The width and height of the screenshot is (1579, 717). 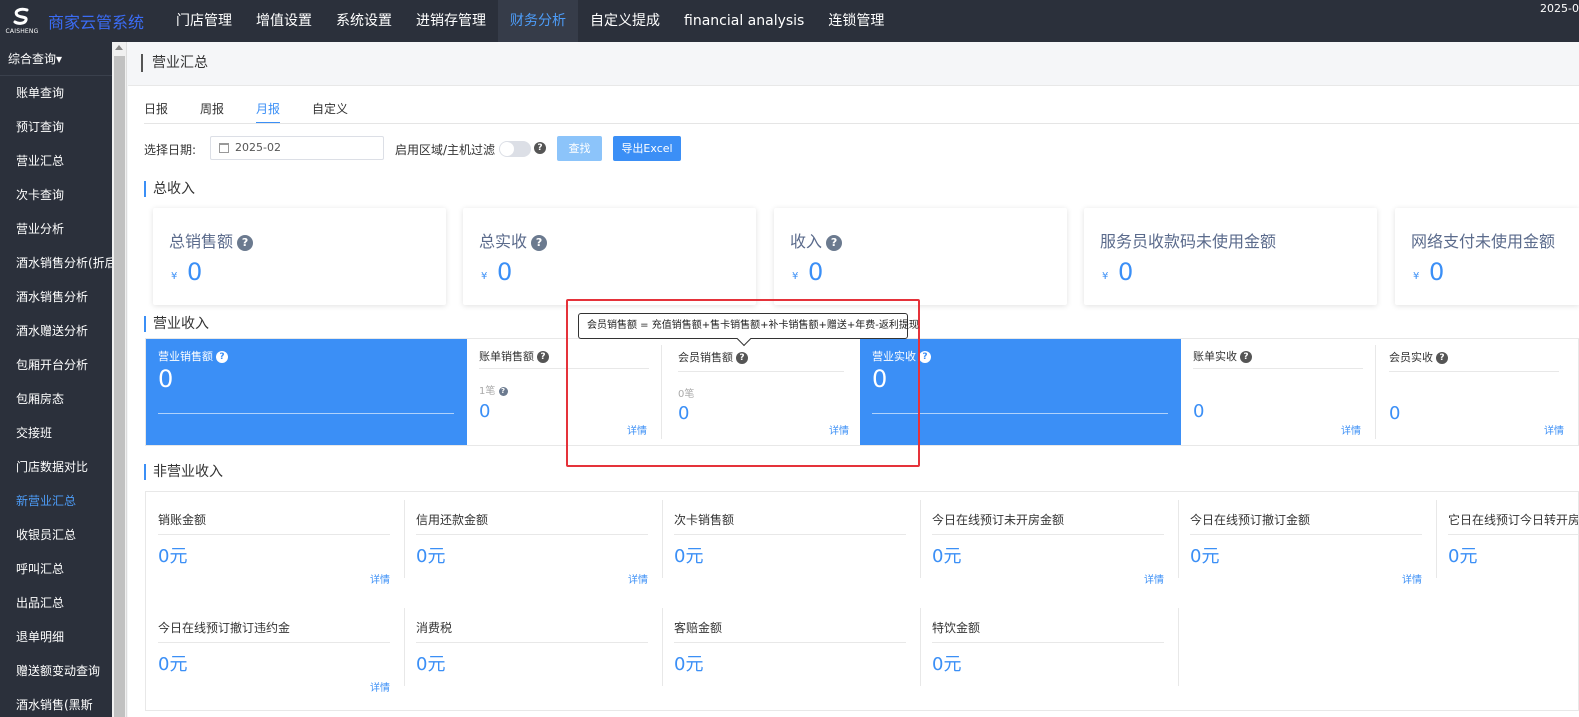 I want to click on sidebar-item-output-summary: 出品汇总, so click(x=56, y=603).